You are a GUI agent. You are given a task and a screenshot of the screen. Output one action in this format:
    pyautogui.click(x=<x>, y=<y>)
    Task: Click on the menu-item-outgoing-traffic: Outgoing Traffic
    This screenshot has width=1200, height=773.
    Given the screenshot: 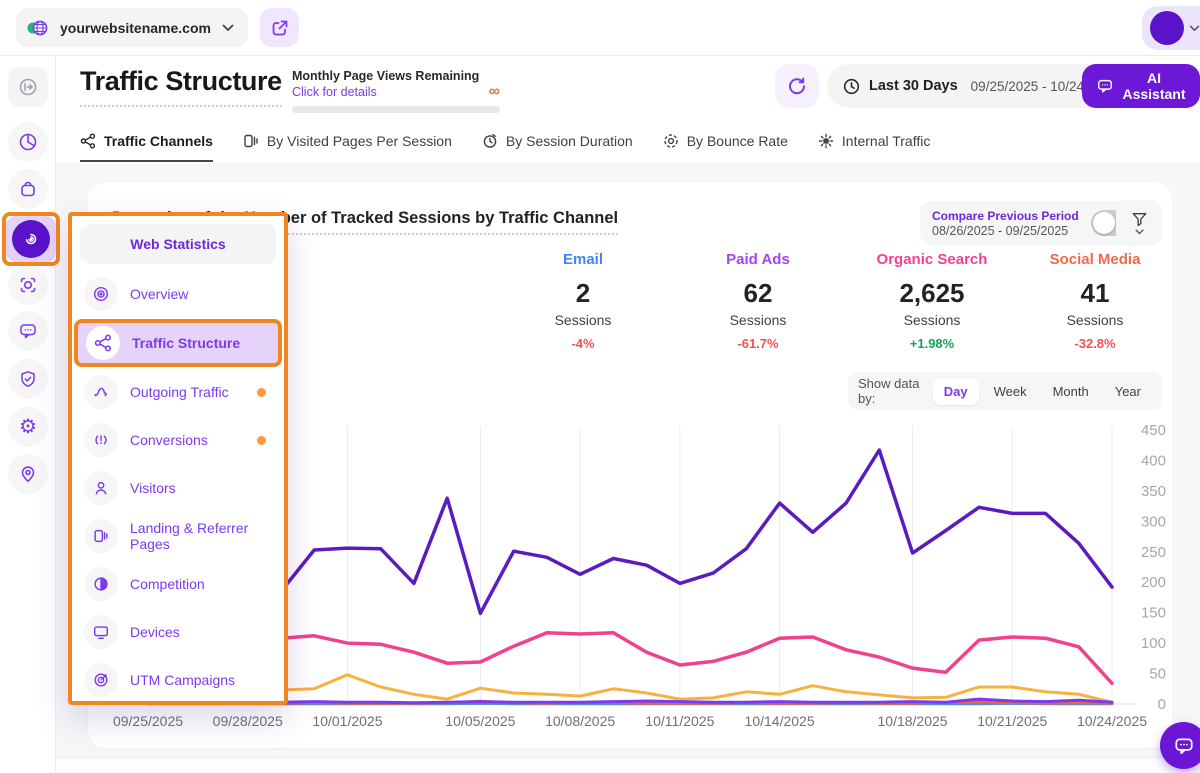 What is the action you would take?
    pyautogui.click(x=178, y=392)
    